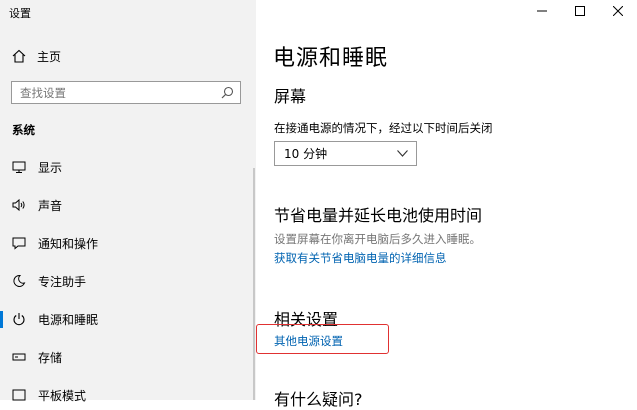  Describe the element at coordinates (322, 339) in the screenshot. I see `highlight-box` at that location.